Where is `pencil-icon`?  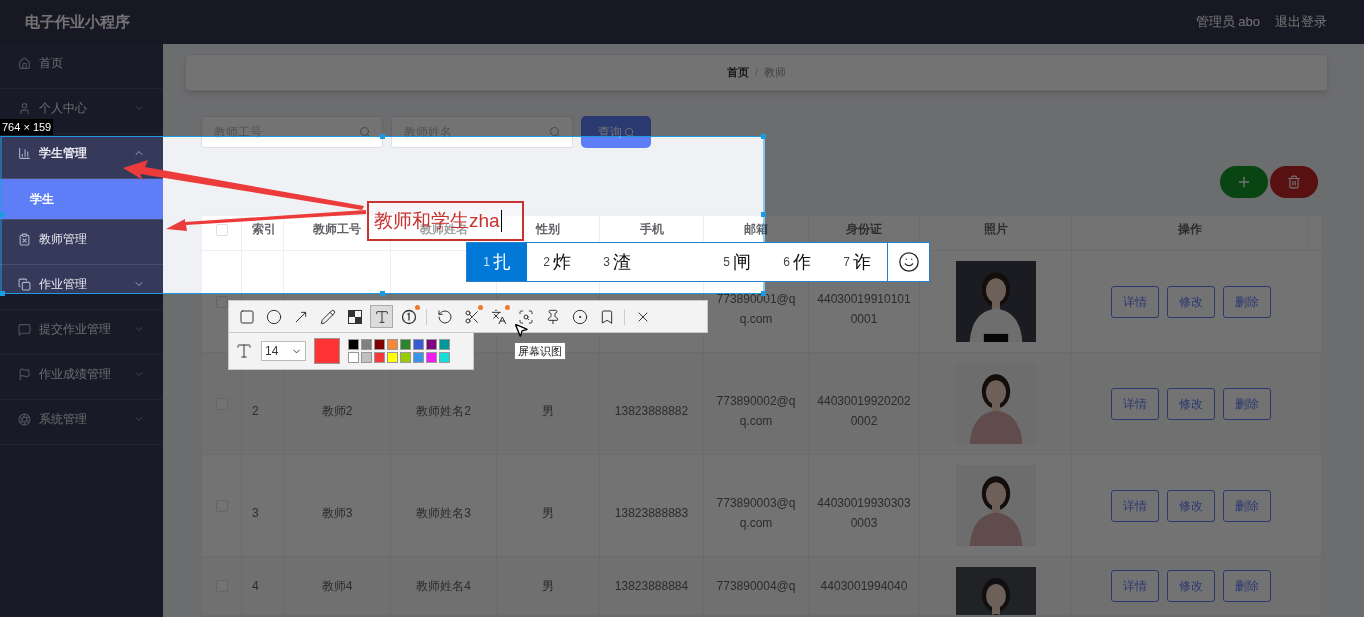 pencil-icon is located at coordinates (327, 316).